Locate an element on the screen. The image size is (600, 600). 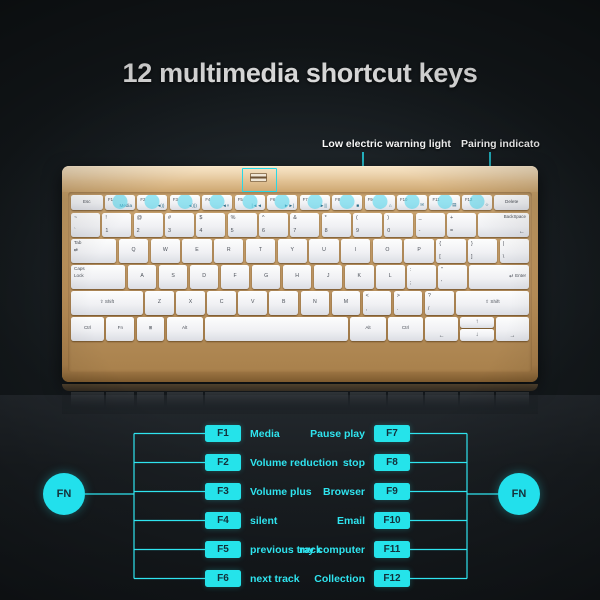
diagram-key-label: F10 is located at coordinates (392, 520).